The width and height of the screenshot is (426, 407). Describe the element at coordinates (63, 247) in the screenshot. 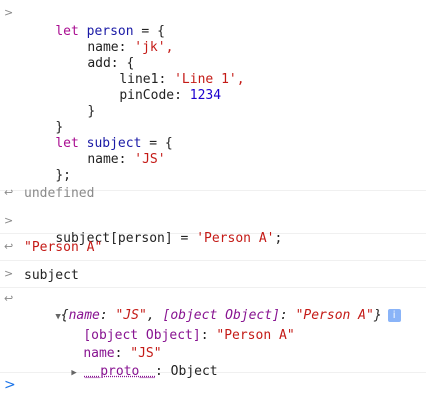

I see `return-value: "Person A"` at that location.